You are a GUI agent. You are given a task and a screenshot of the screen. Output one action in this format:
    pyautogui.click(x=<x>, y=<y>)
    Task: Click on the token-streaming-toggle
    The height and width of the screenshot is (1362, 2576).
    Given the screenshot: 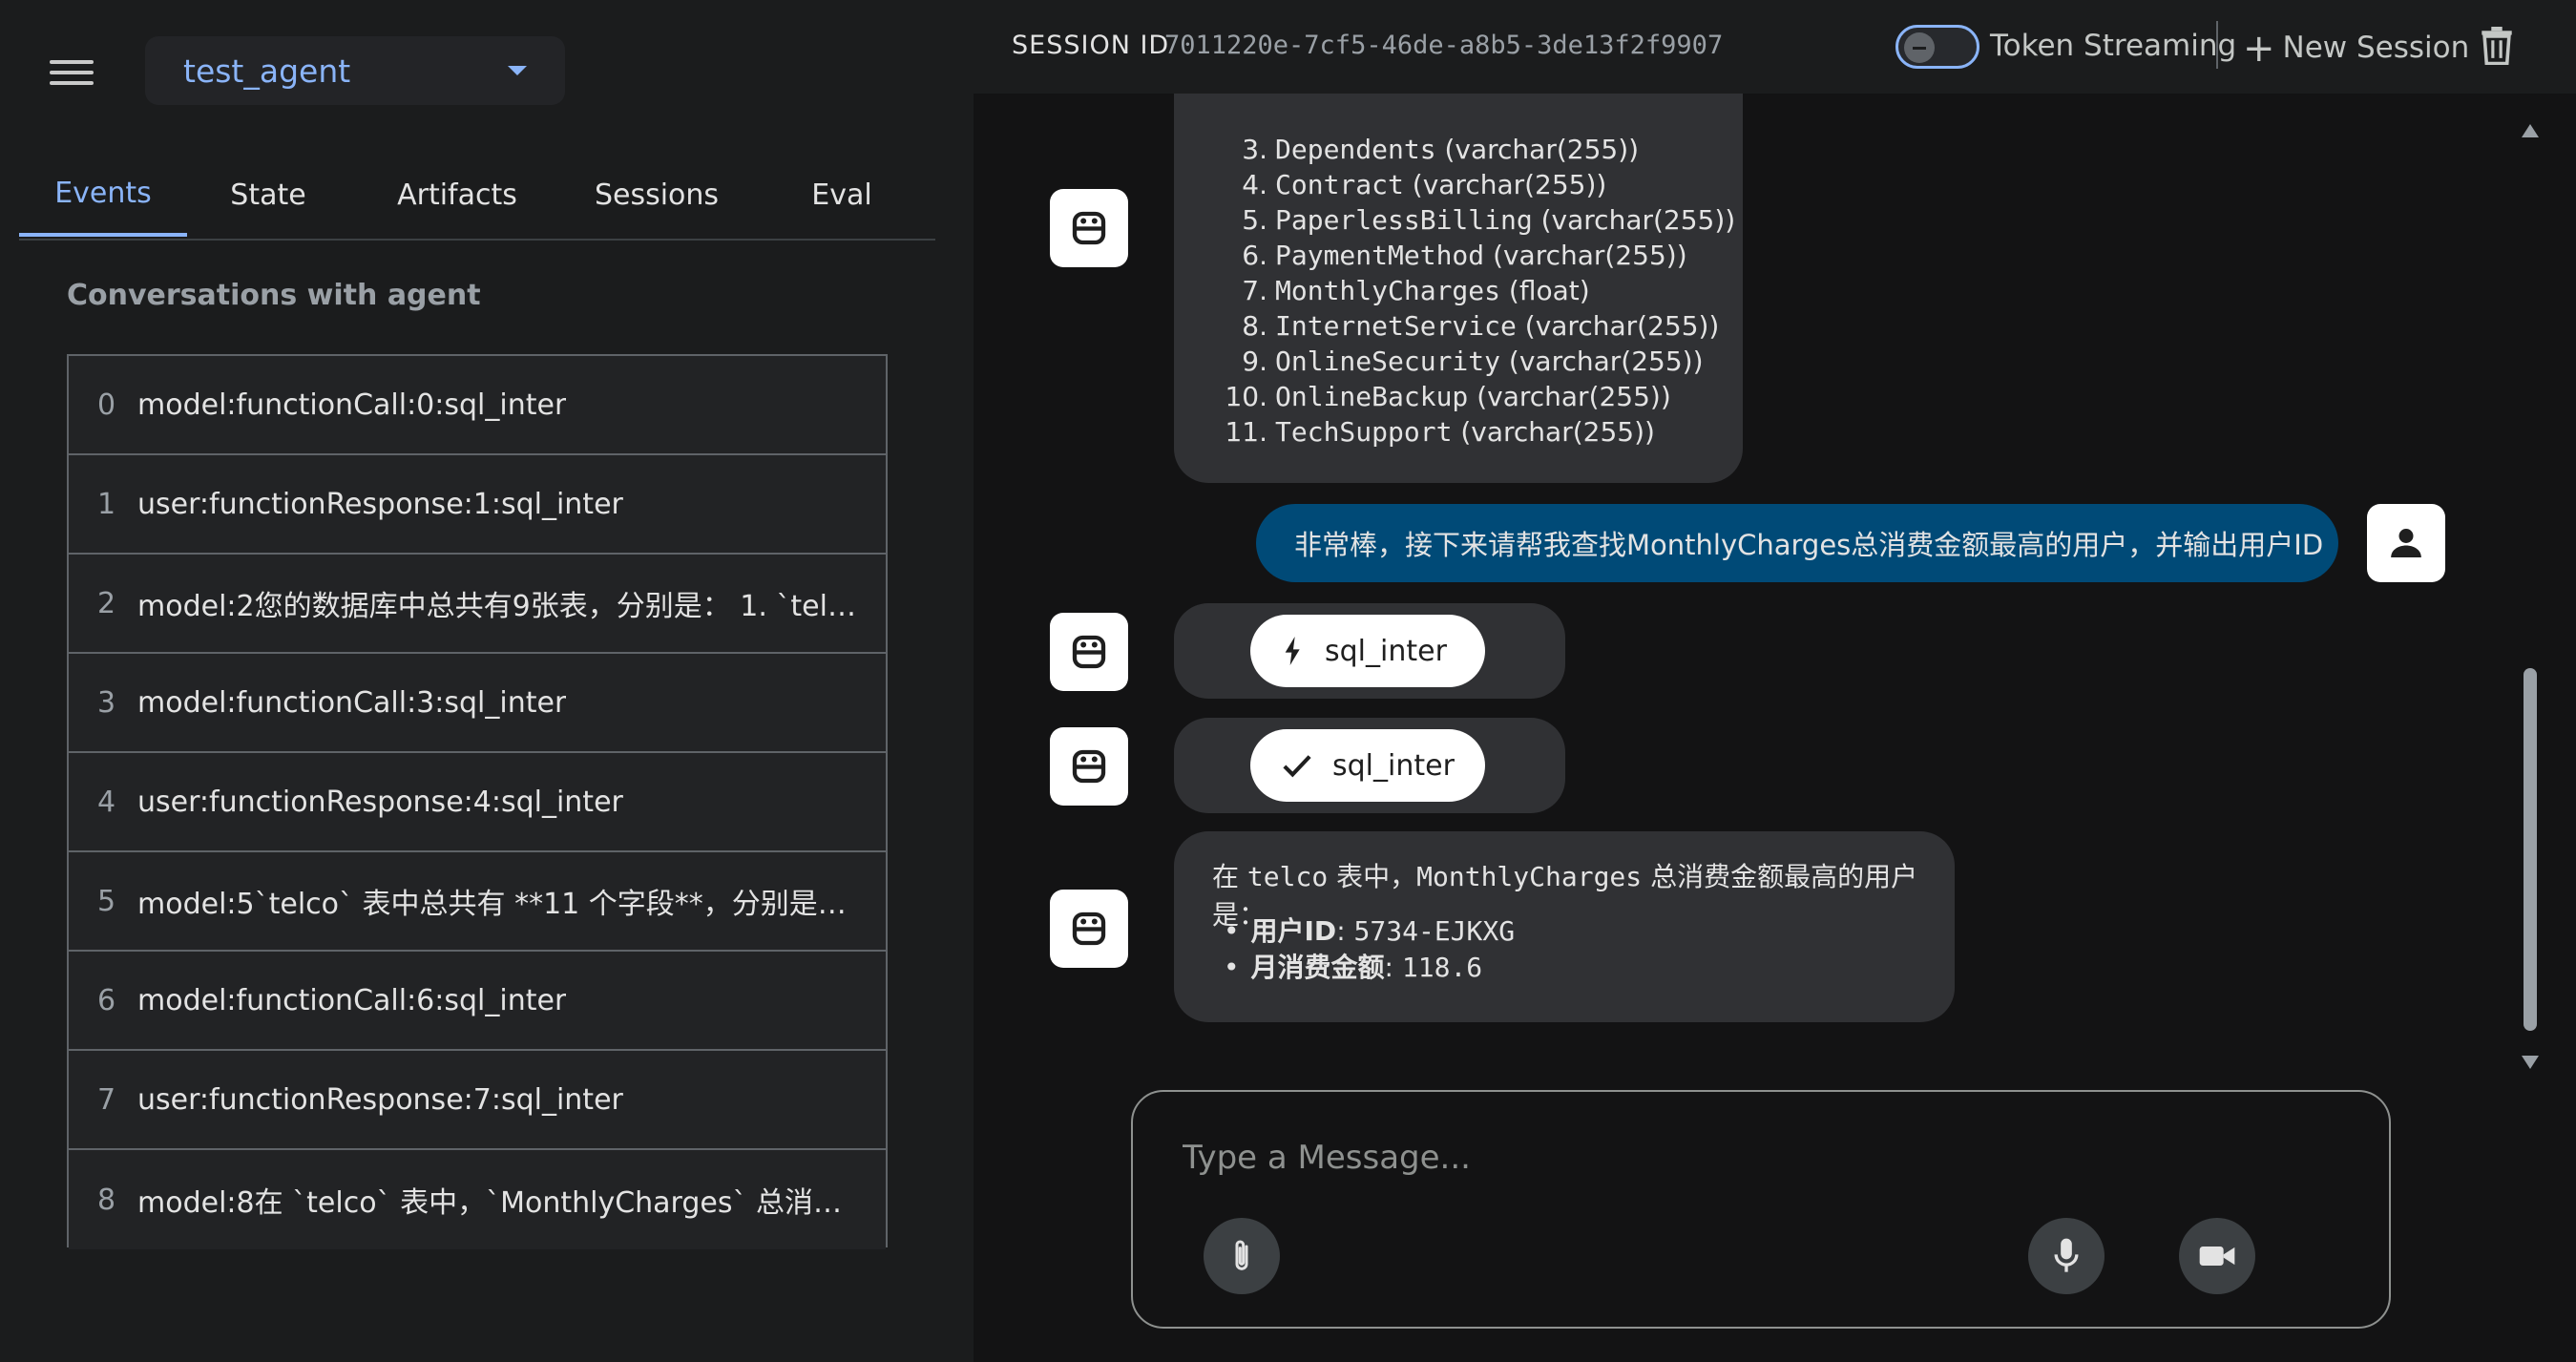 What is the action you would take?
    pyautogui.click(x=1937, y=47)
    